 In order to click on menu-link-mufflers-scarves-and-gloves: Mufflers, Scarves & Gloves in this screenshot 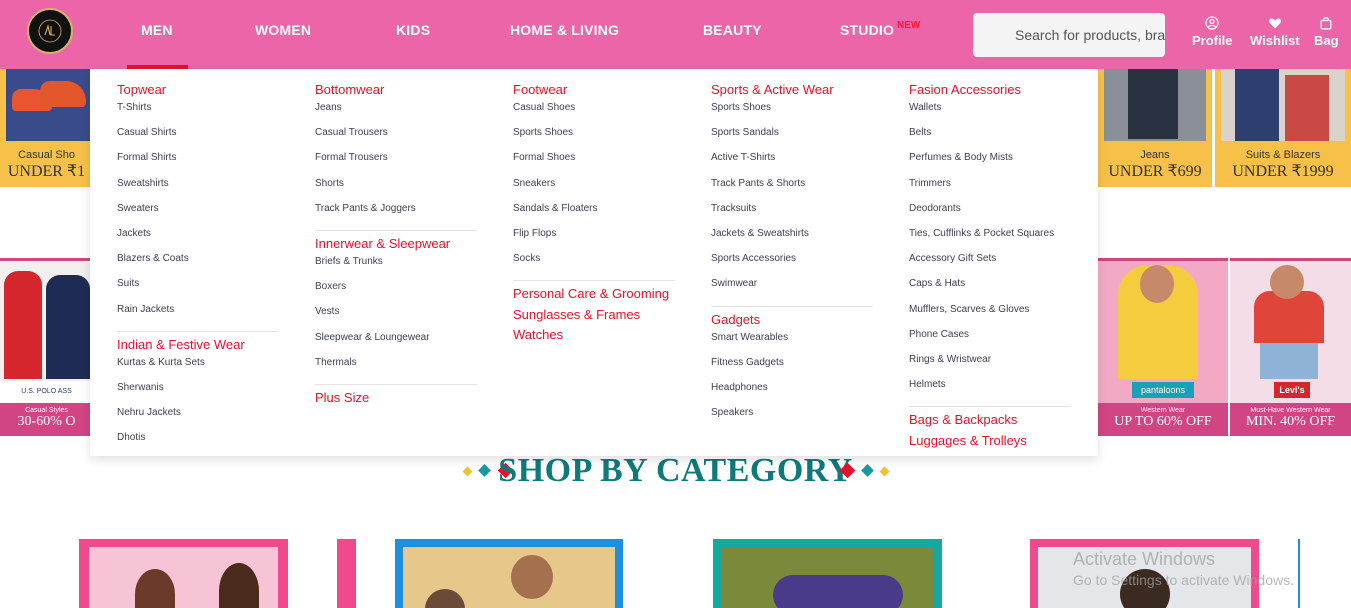, I will do `click(994, 316)`.